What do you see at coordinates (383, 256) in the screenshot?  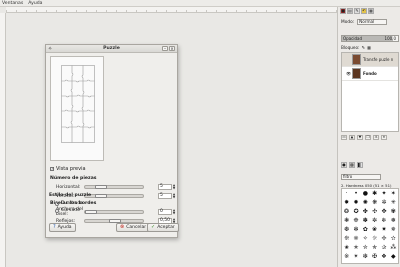 I see `brush-item: ❖` at bounding box center [383, 256].